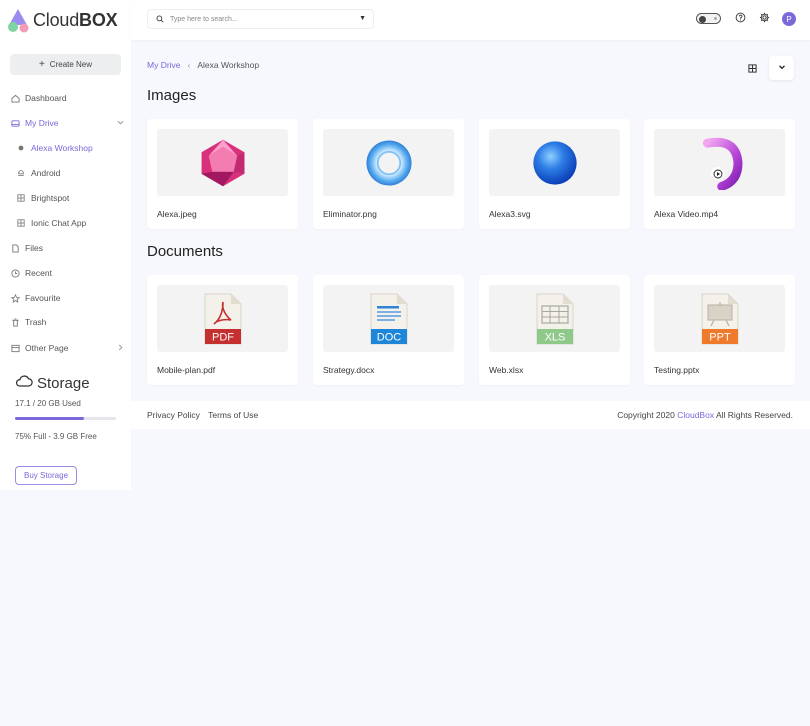  I want to click on search-icon, so click(160, 19).